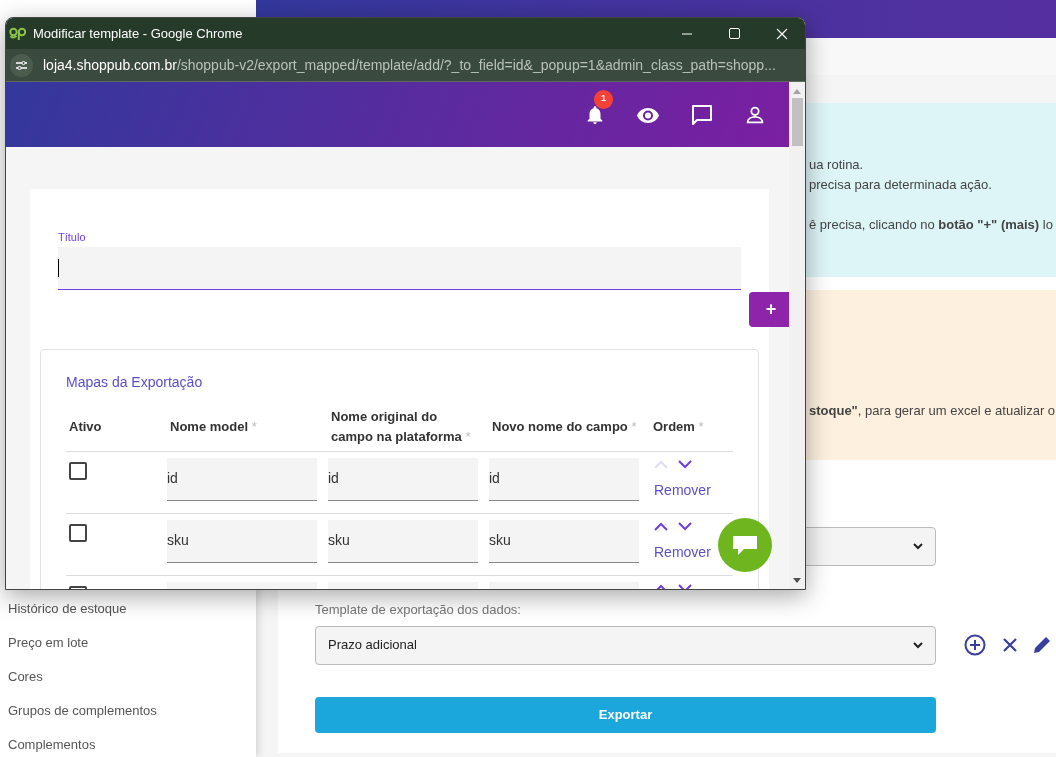 Image resolution: width=1056 pixels, height=757 pixels. I want to click on add-button: +, so click(769, 309).